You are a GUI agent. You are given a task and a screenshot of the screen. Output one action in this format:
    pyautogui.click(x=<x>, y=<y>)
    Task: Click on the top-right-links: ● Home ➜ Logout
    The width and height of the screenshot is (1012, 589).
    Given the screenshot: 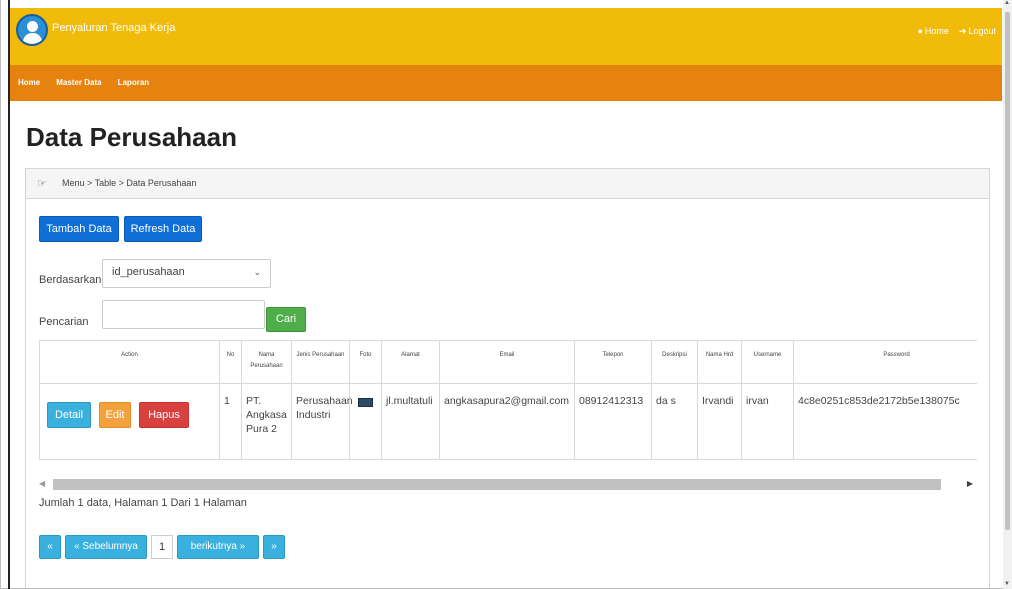 What is the action you would take?
    pyautogui.click(x=956, y=31)
    